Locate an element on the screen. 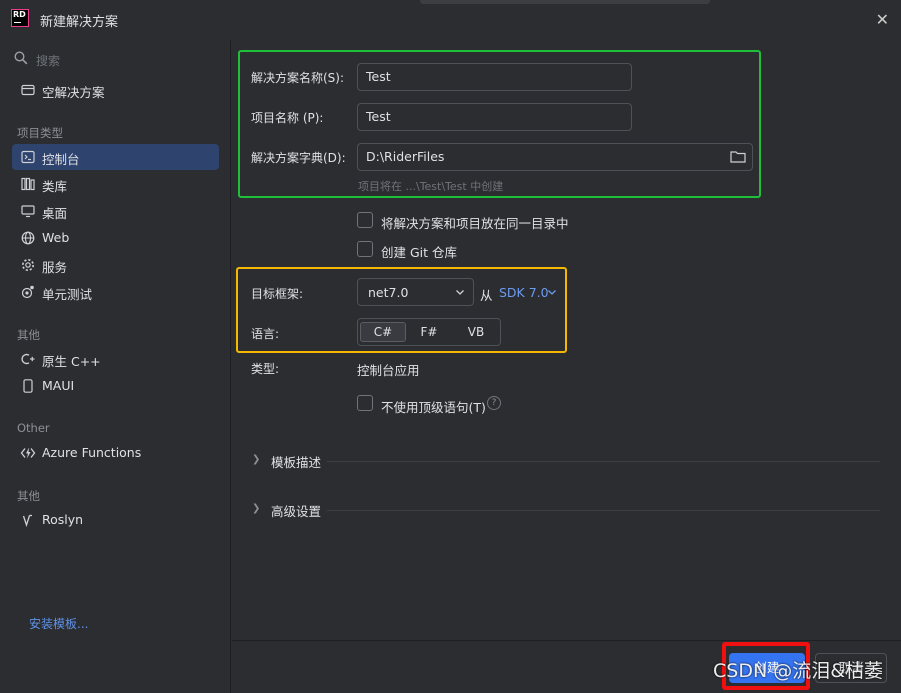 The height and width of the screenshot is (693, 901). phone-icon is located at coordinates (28, 386).